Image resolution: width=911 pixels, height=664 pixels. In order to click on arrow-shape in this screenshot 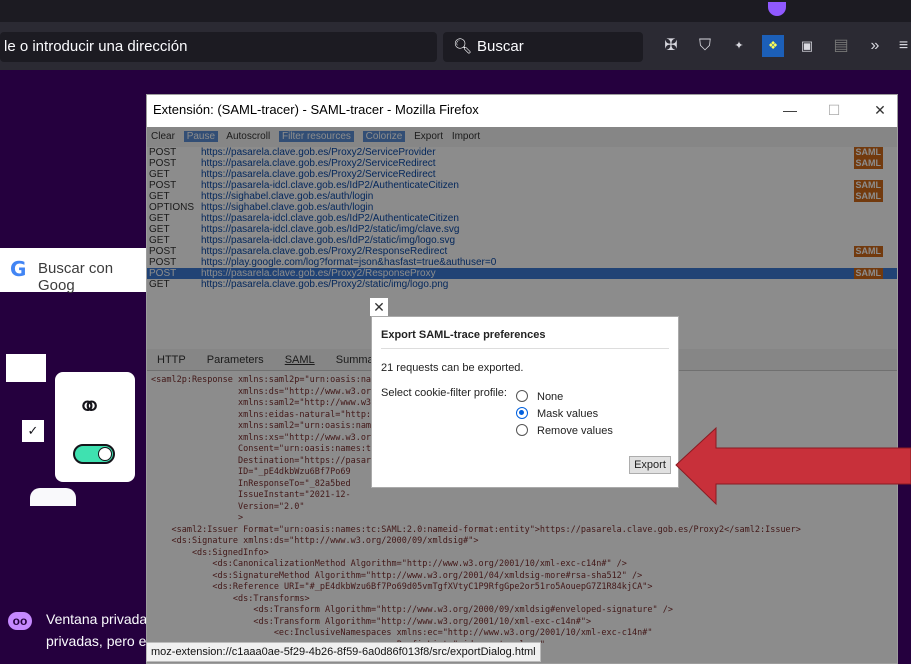, I will do `click(793, 466)`.